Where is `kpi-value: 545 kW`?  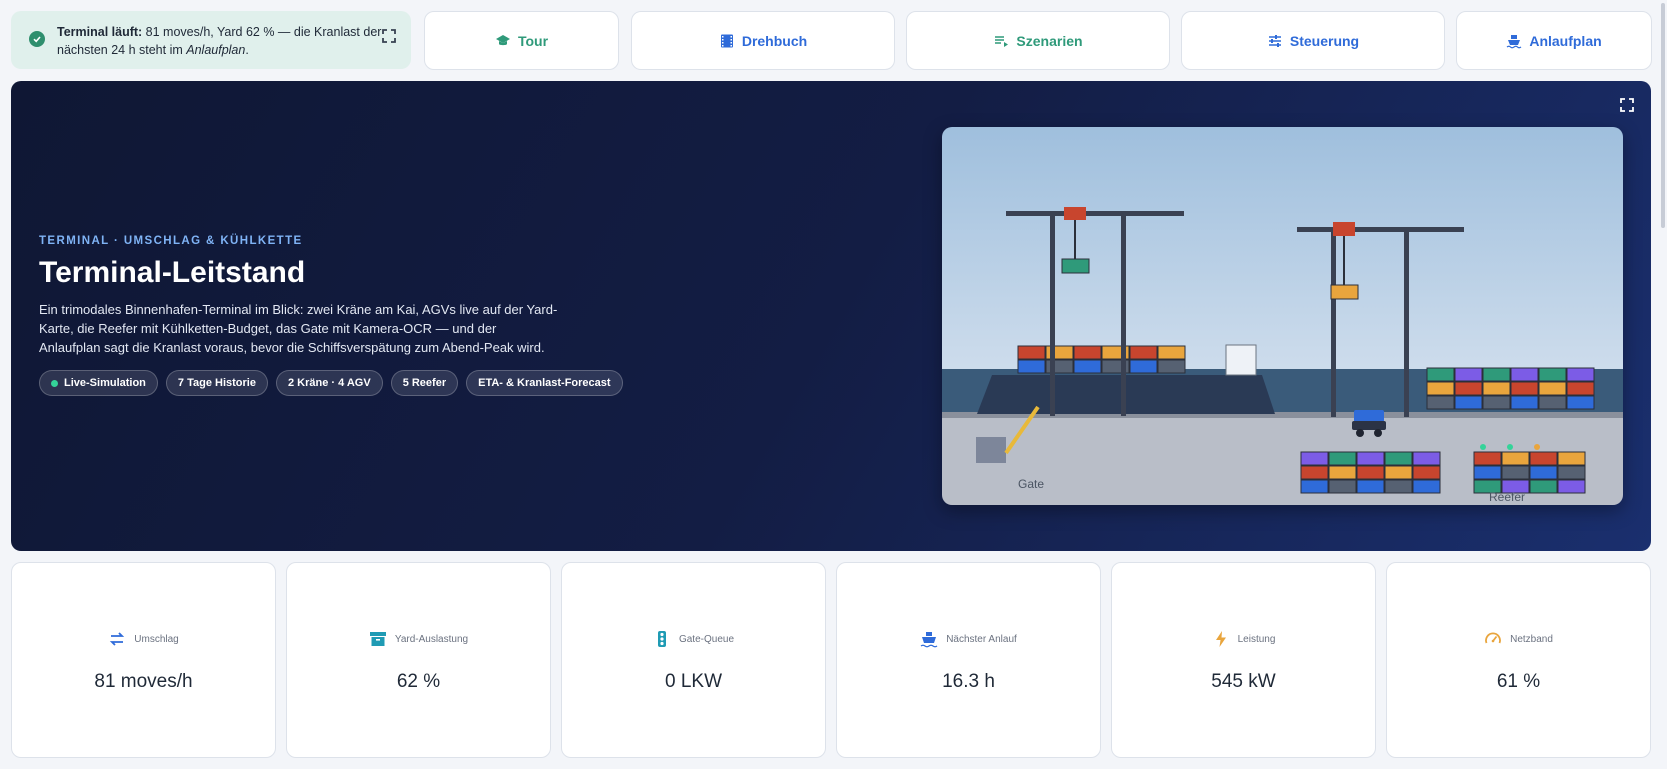 kpi-value: 545 kW is located at coordinates (1243, 681).